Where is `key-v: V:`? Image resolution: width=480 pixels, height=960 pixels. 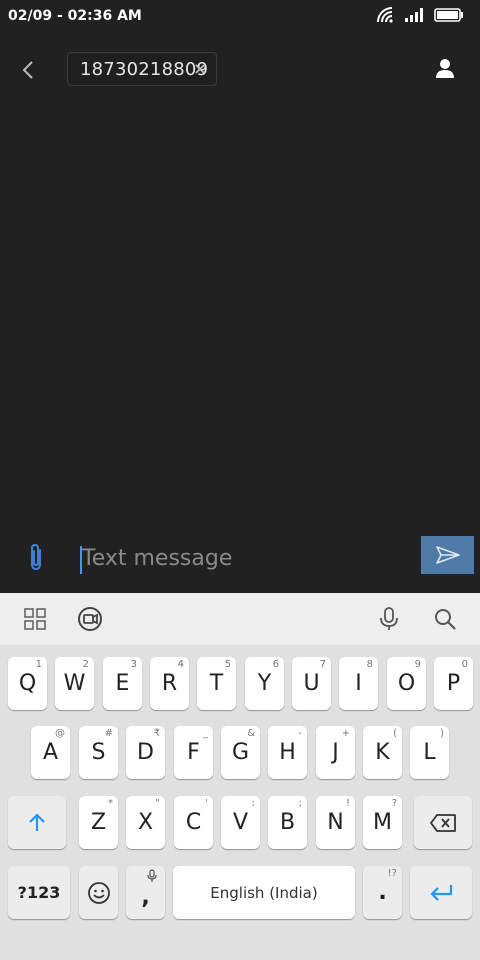
key-v: V: is located at coordinates (240, 822).